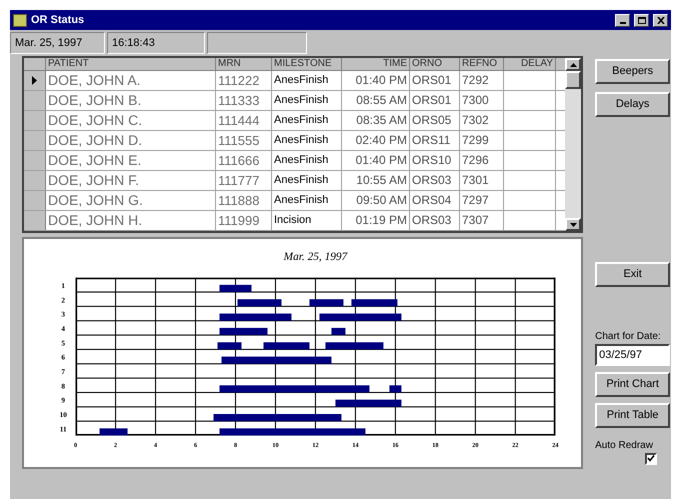 Image resolution: width=681 pixels, height=499 pixels. I want to click on table-cell: 111777, so click(244, 180).